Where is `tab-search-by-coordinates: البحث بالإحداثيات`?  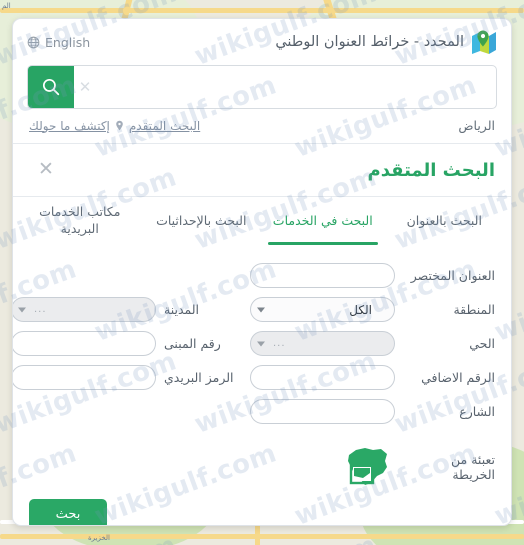 tab-search-by-coordinates: البحث بالإحداثيات is located at coordinates (202, 221).